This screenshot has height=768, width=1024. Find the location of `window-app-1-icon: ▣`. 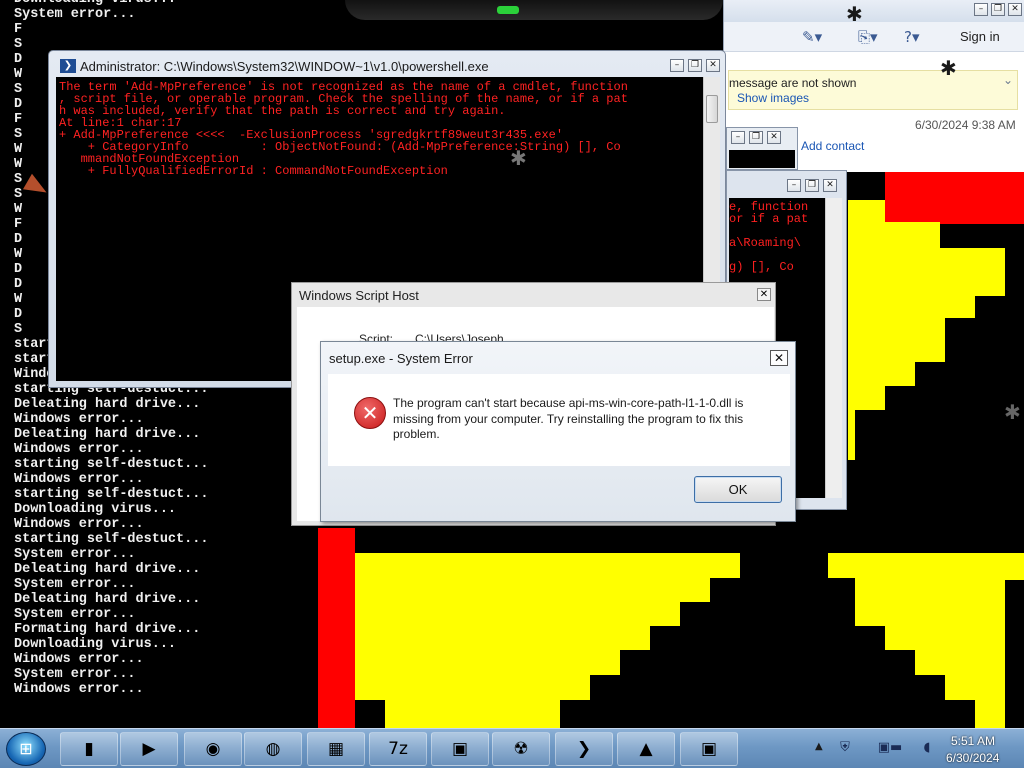

window-app-1-icon: ▣ is located at coordinates (460, 749).